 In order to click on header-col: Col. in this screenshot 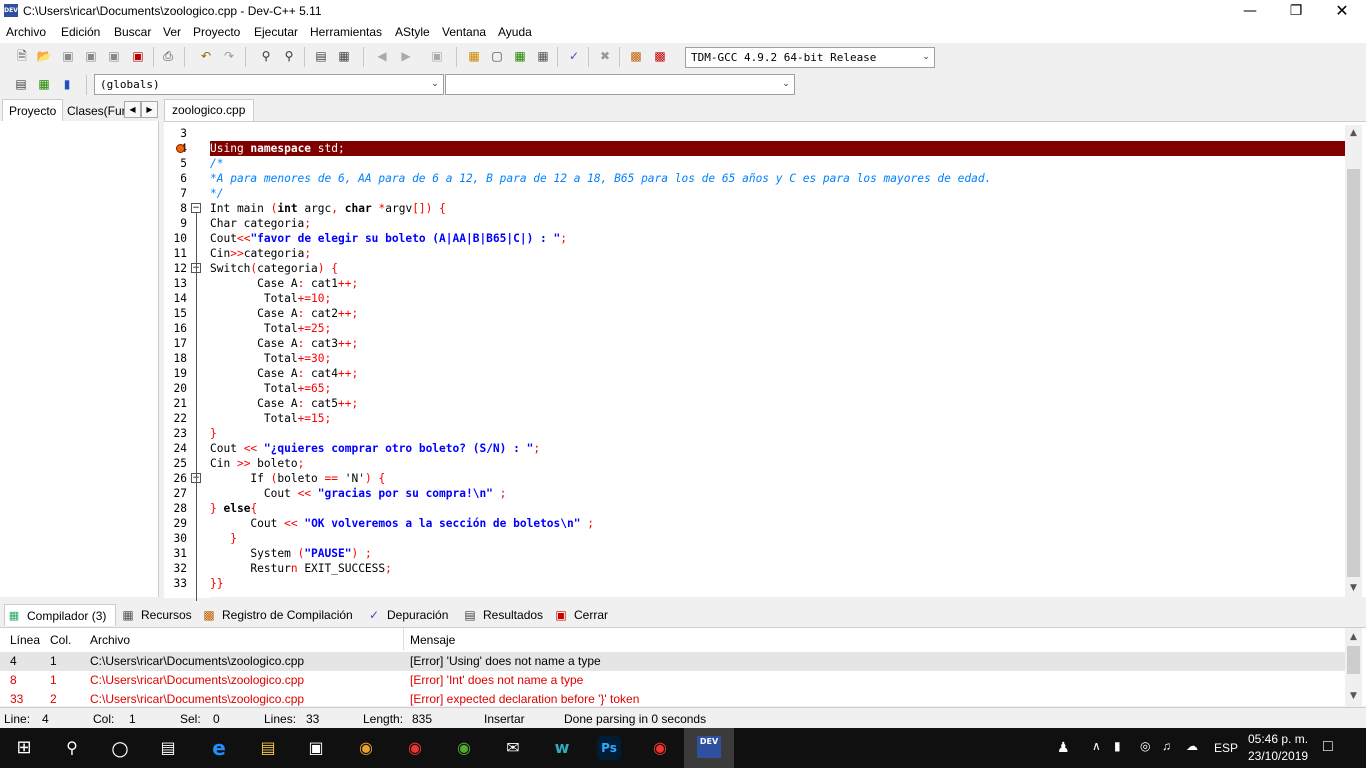, I will do `click(60, 640)`.